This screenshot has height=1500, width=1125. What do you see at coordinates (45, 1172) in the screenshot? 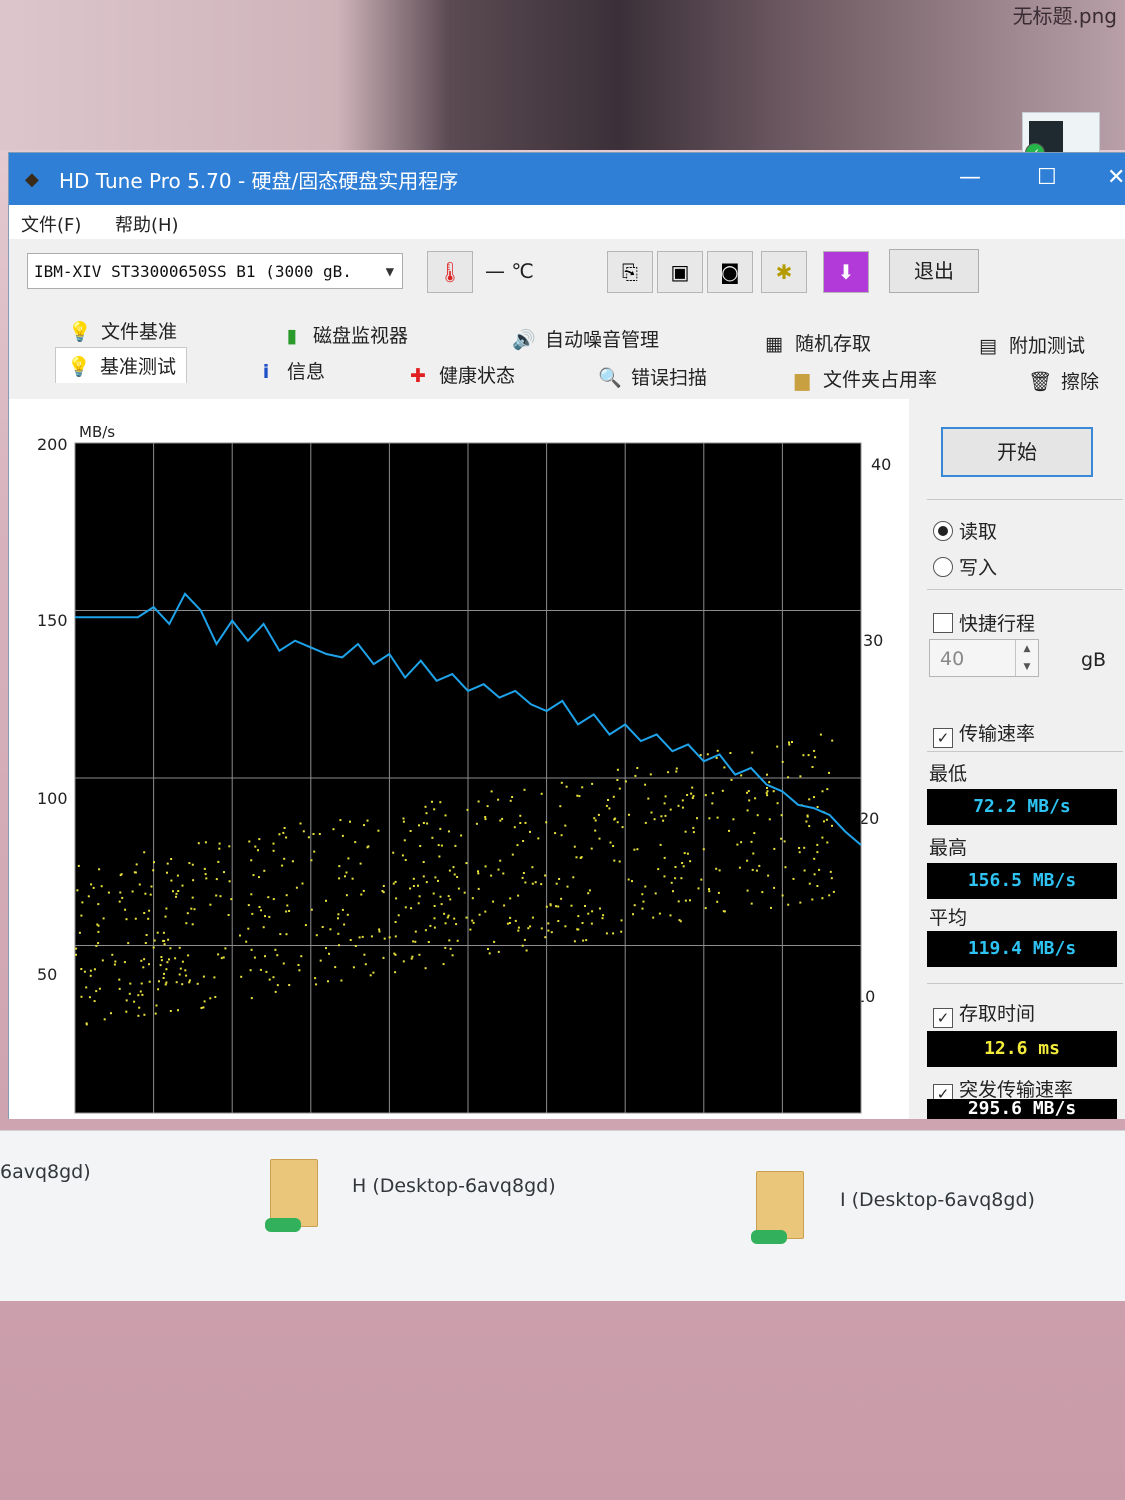
I see `explorer-item: 6avq8gd)` at bounding box center [45, 1172].